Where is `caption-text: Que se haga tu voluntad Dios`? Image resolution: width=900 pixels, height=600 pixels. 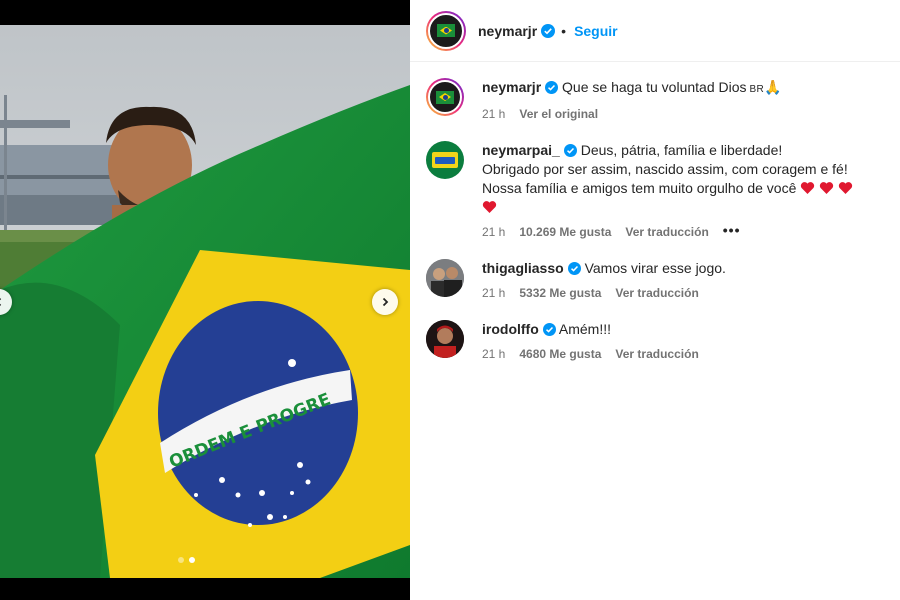 caption-text: Que se haga tu voluntad Dios is located at coordinates (654, 87).